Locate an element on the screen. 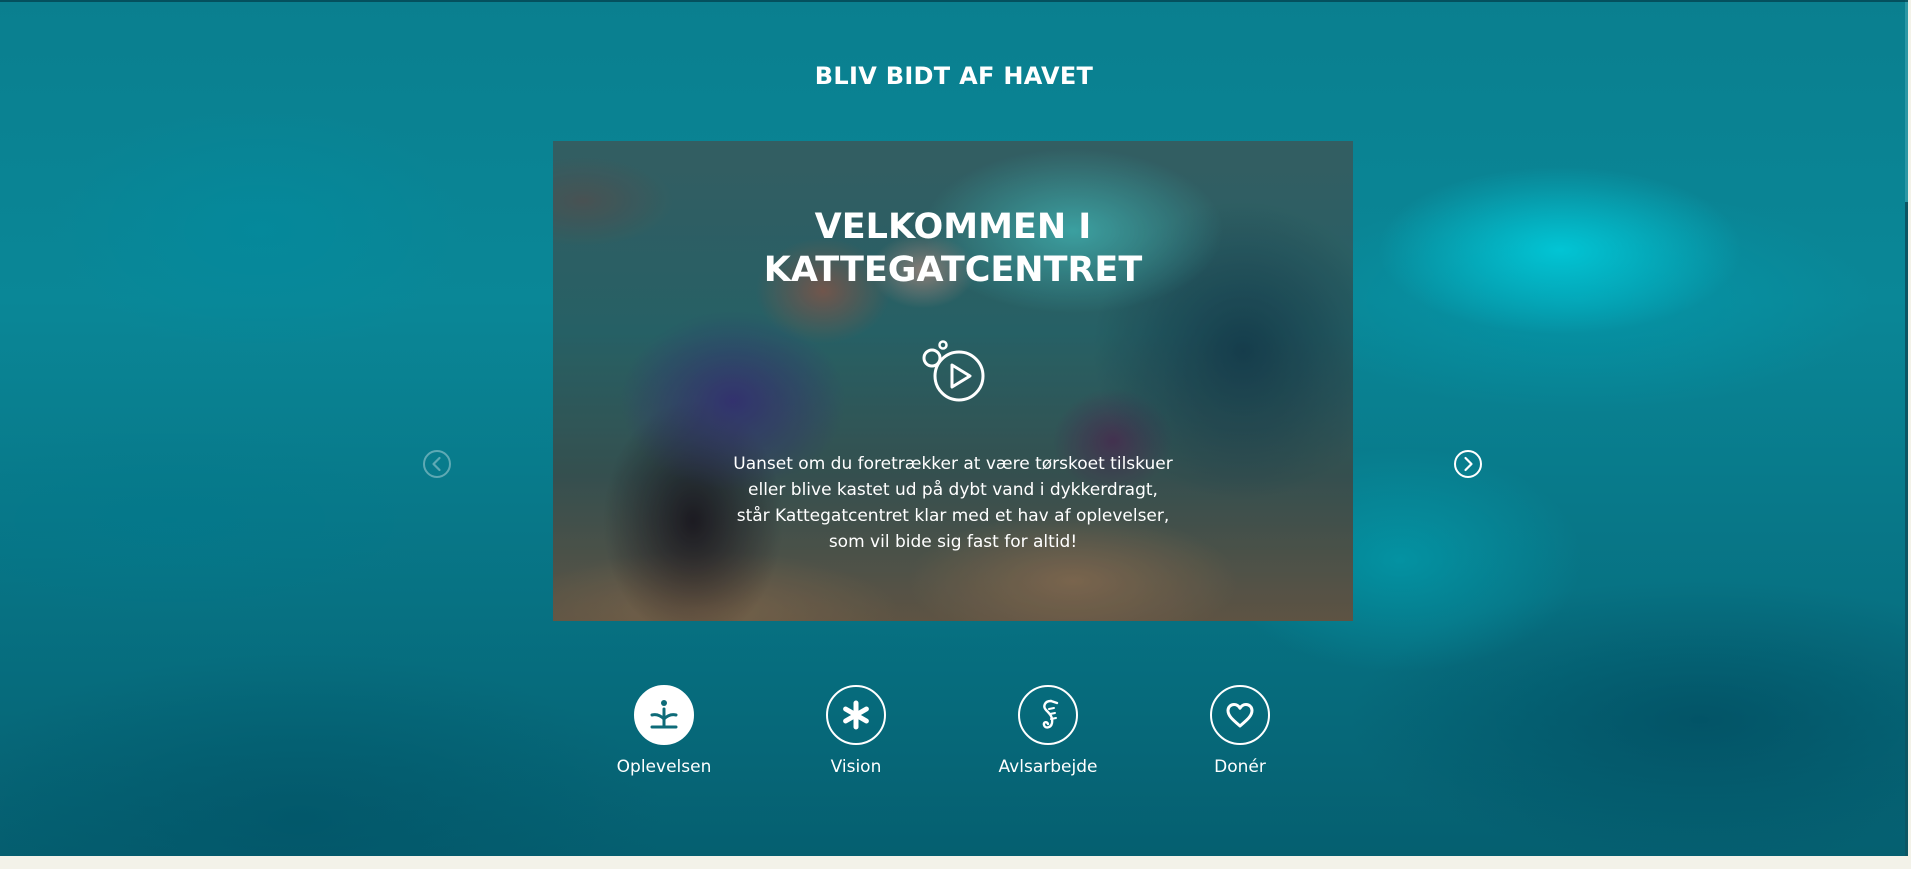 This screenshot has height=869, width=1911. chevron-right-icon is located at coordinates (1468, 464).